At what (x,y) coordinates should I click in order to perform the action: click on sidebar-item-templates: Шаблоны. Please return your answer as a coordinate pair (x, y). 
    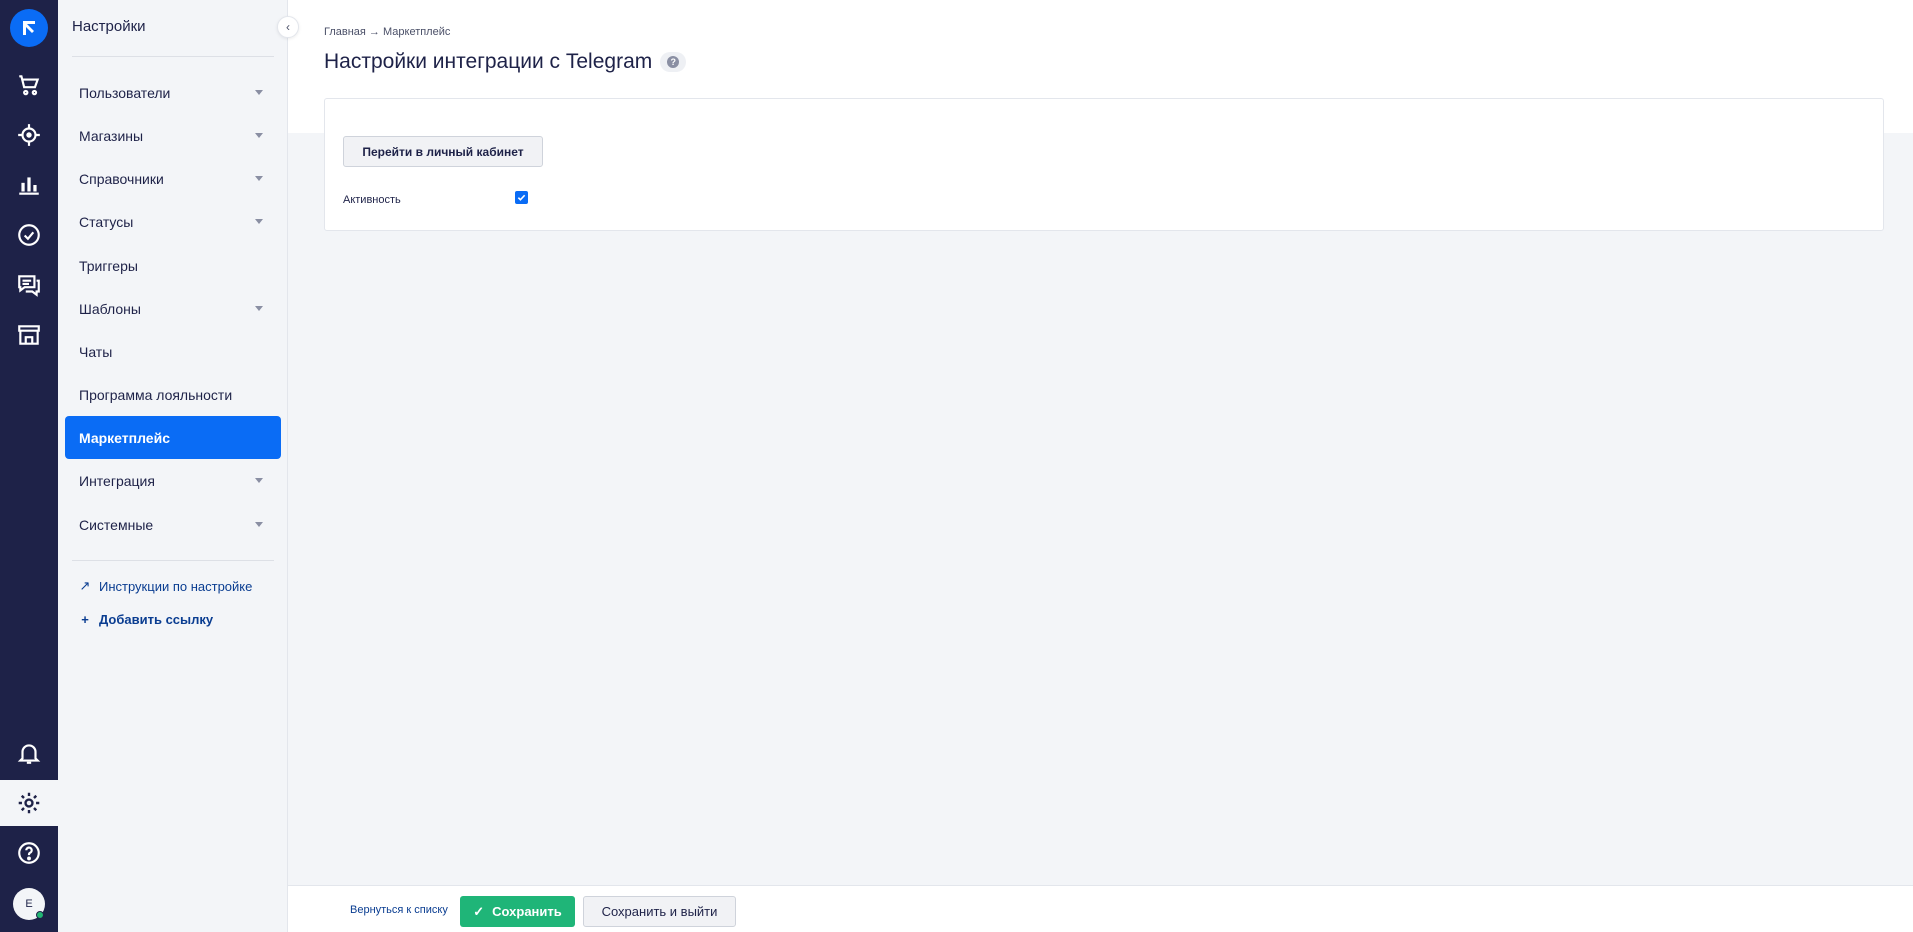
    Looking at the image, I should click on (173, 308).